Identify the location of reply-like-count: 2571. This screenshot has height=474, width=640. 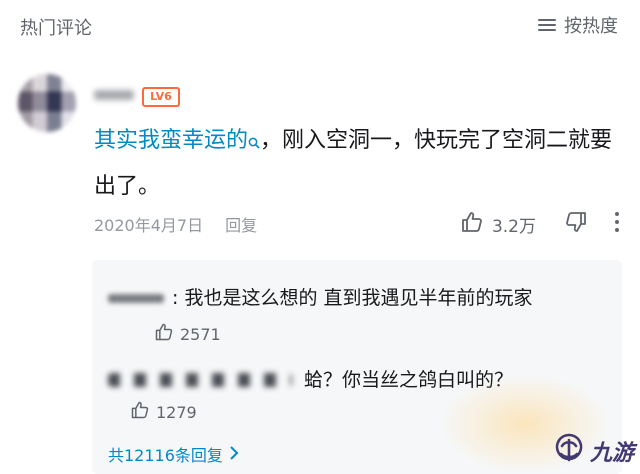
(200, 334).